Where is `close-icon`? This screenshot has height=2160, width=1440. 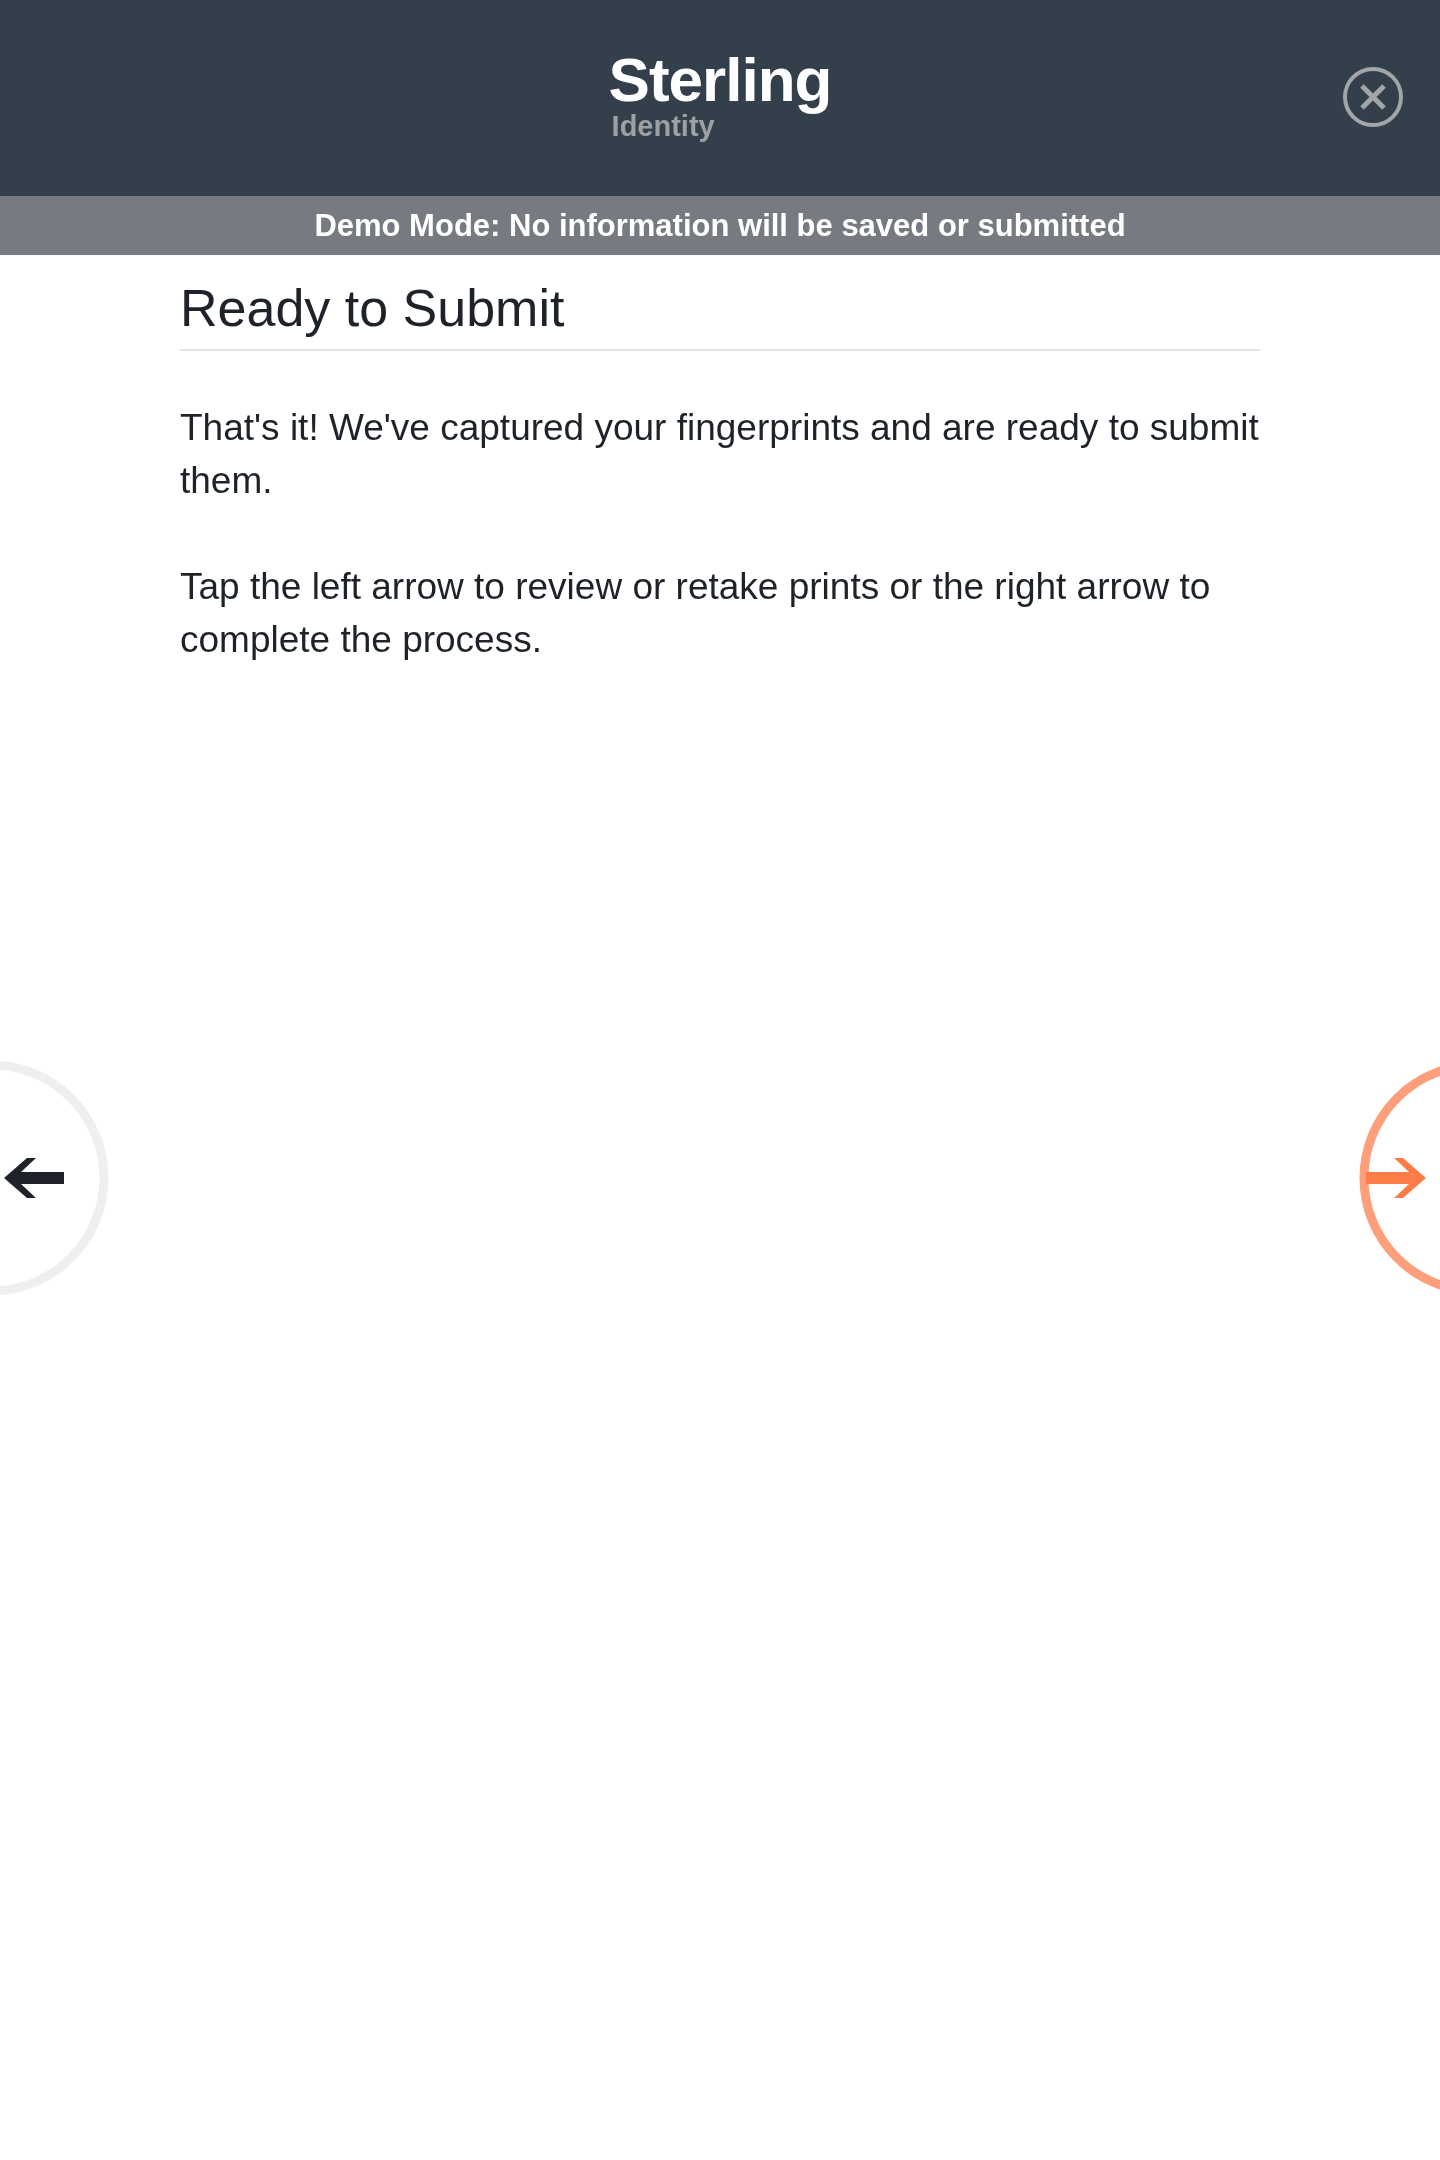
close-icon is located at coordinates (1373, 97).